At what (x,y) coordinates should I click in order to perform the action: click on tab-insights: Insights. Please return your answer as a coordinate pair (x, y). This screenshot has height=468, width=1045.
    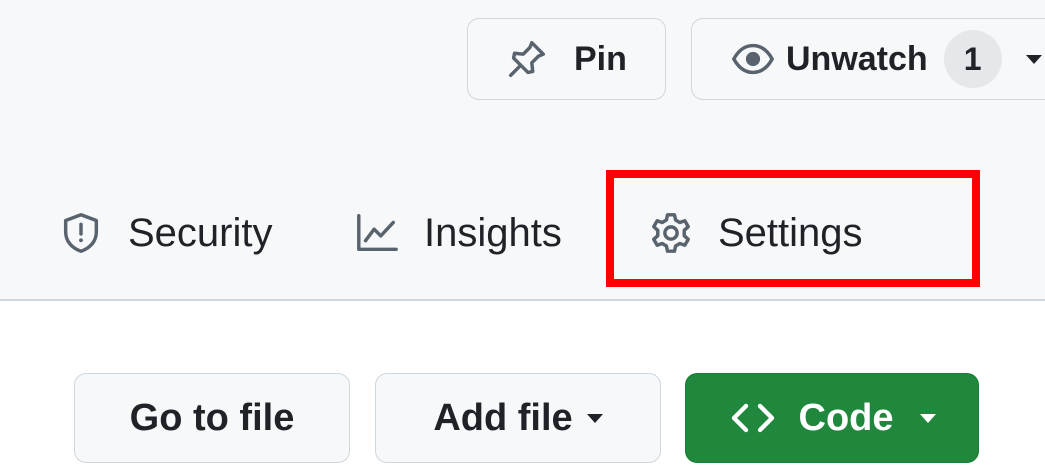
    Looking at the image, I should click on (458, 233).